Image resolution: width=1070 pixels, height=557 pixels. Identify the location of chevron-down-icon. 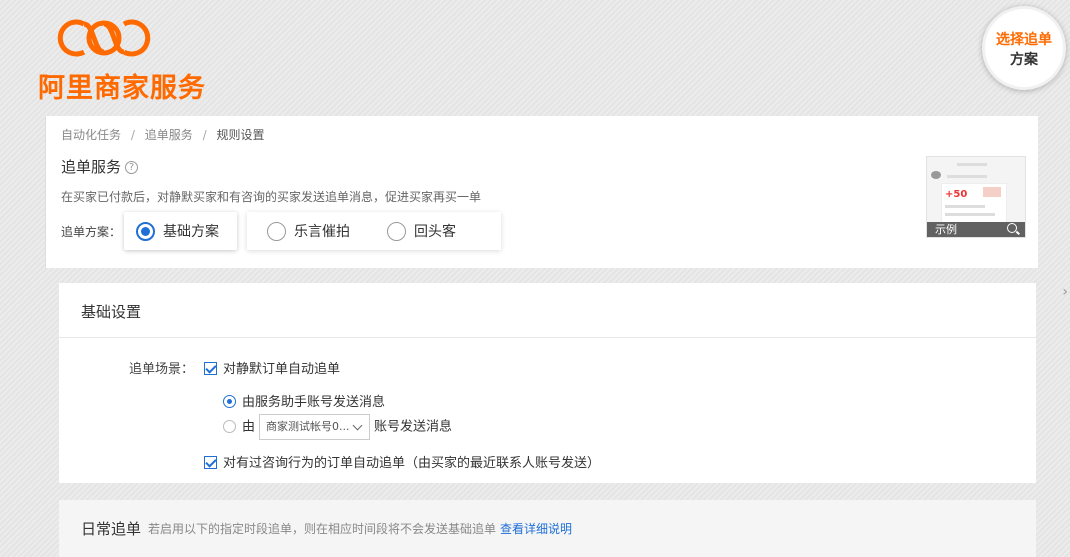
(357, 425).